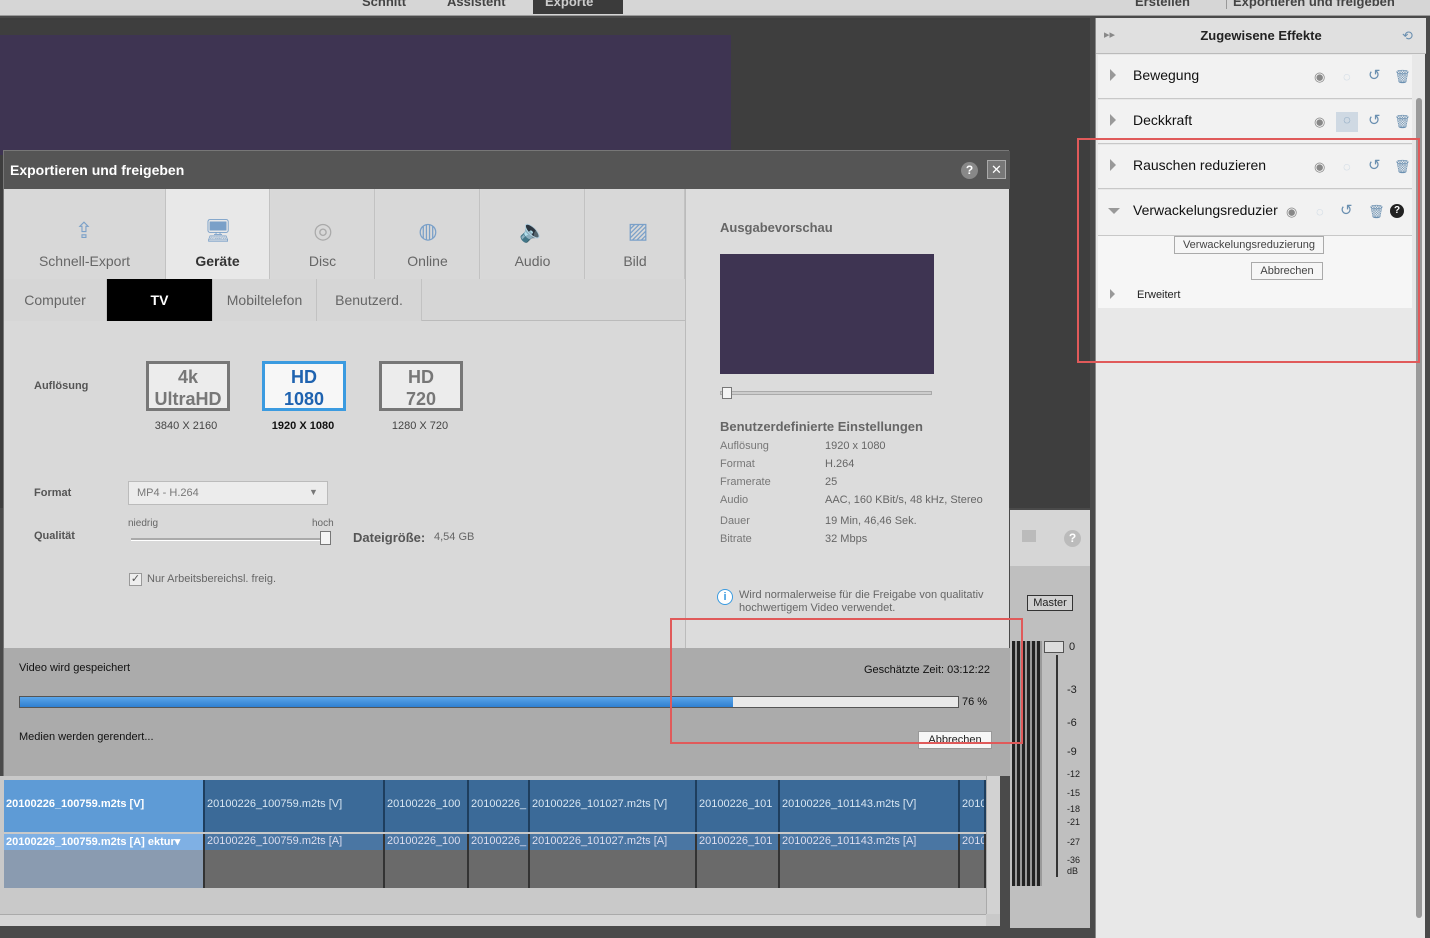 The height and width of the screenshot is (938, 1430). I want to click on setting-value: 1920 x 1080, so click(855, 446).